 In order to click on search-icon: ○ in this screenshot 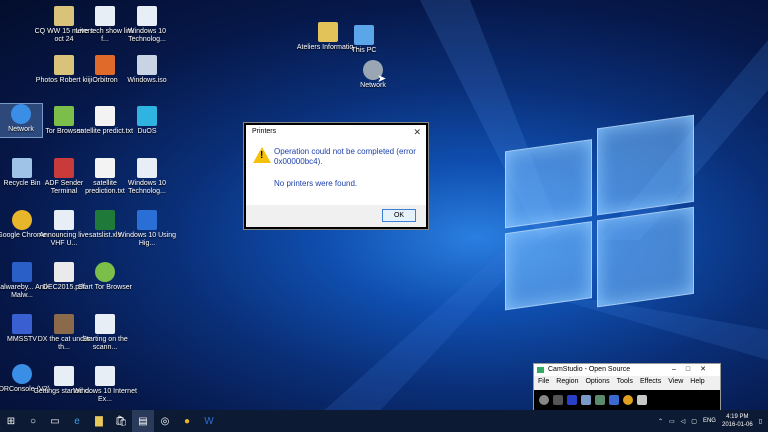, I will do `click(33, 421)`.